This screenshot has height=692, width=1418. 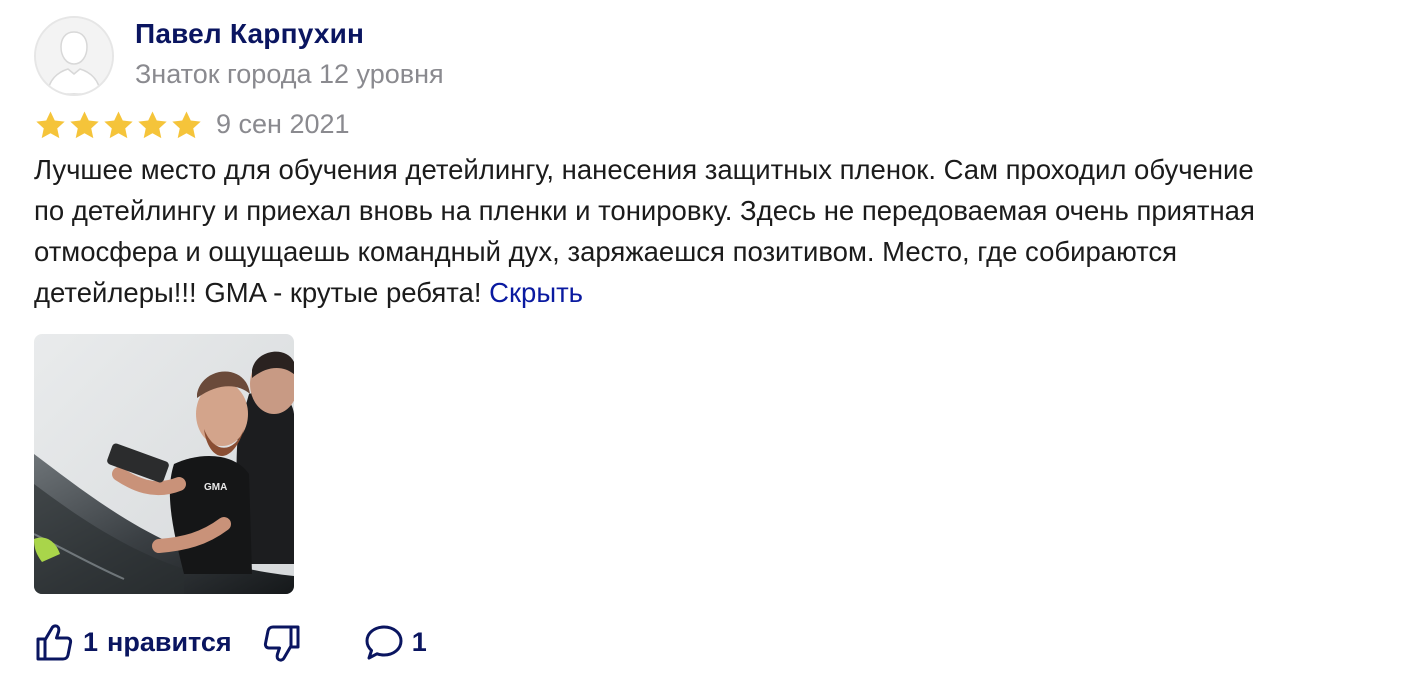 I want to click on thumbs-down-icon, so click(x=281, y=643).